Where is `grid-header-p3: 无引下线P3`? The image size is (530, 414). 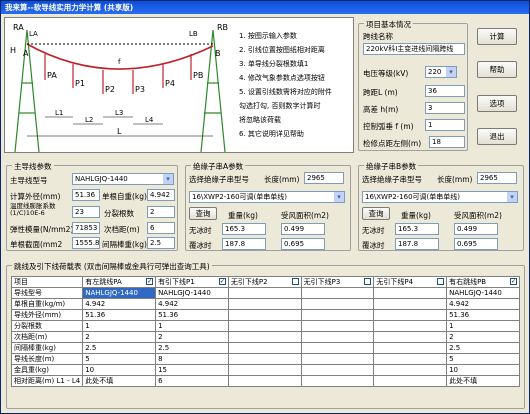 grid-header-p3: 无引下线P3 is located at coordinates (337, 282).